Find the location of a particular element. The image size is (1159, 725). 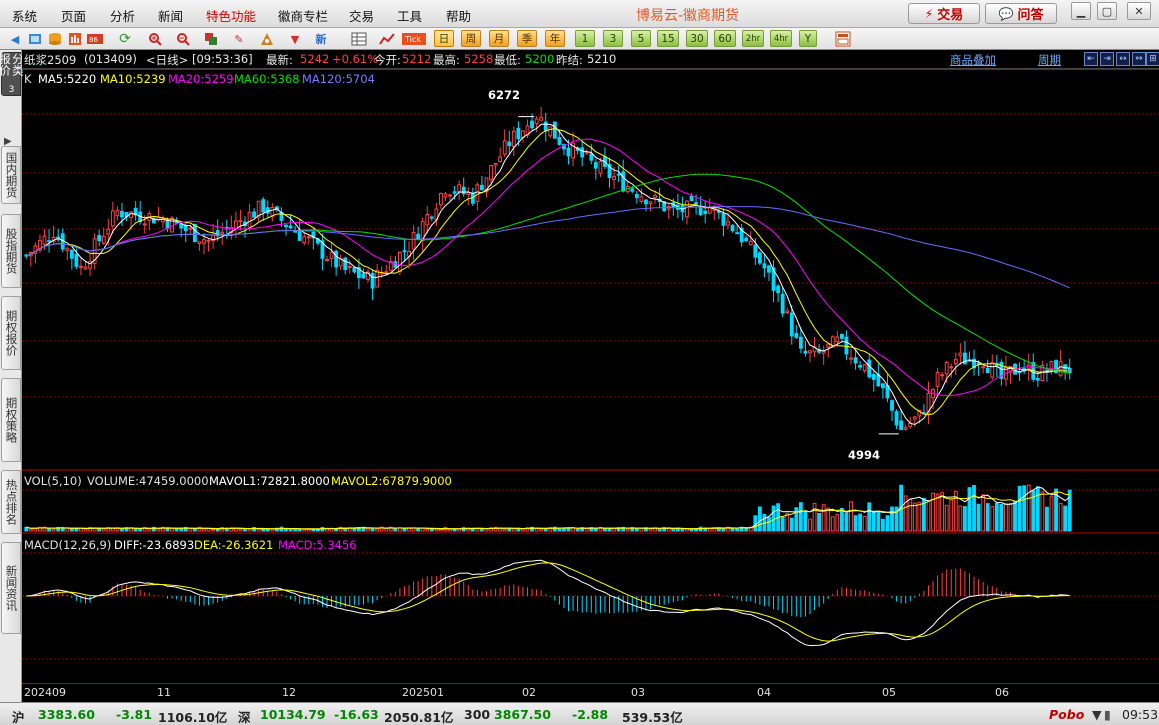

menu-huishang-column: 徽商专栏 is located at coordinates (303, 15).